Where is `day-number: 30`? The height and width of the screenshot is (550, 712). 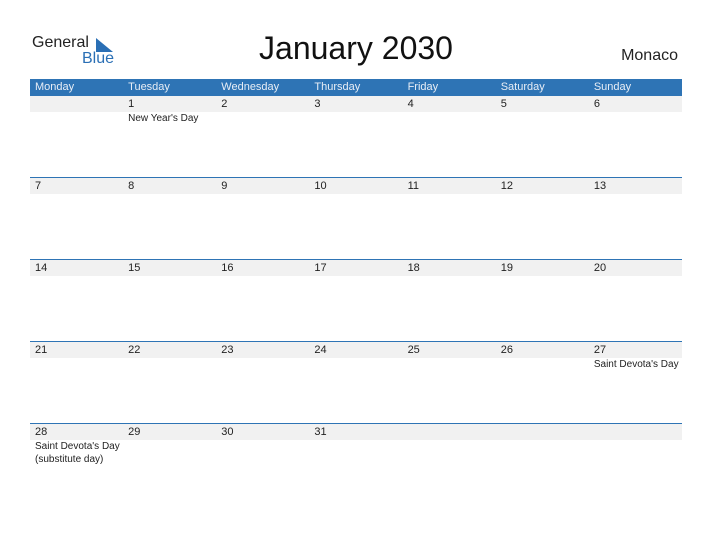
day-number: 30 is located at coordinates (227, 432).